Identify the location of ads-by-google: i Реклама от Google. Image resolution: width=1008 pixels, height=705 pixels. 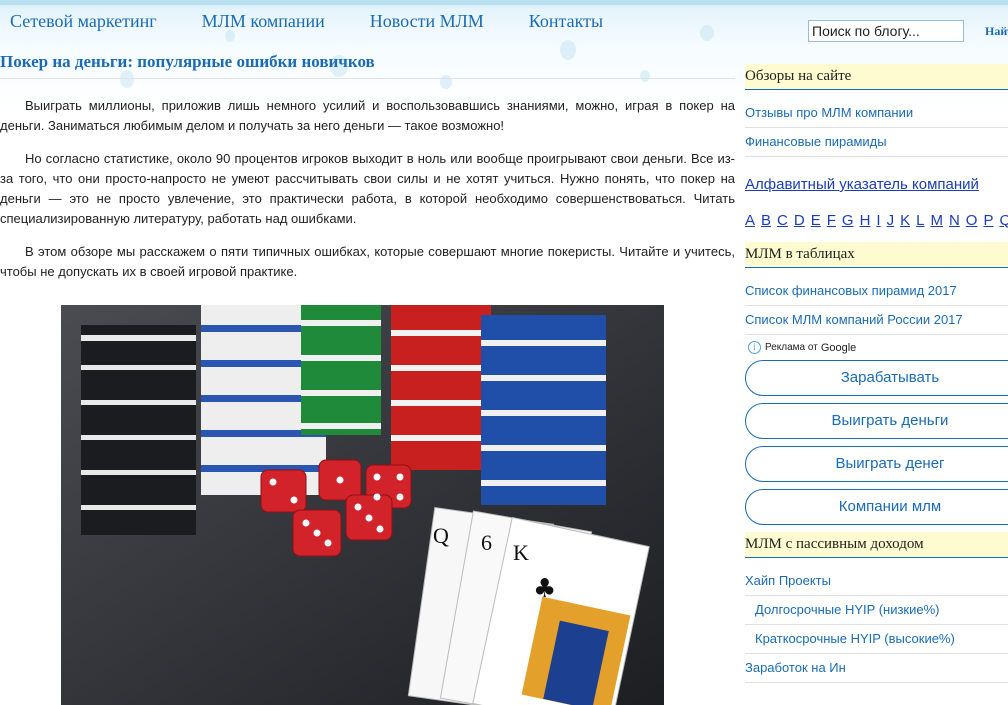
(878, 347).